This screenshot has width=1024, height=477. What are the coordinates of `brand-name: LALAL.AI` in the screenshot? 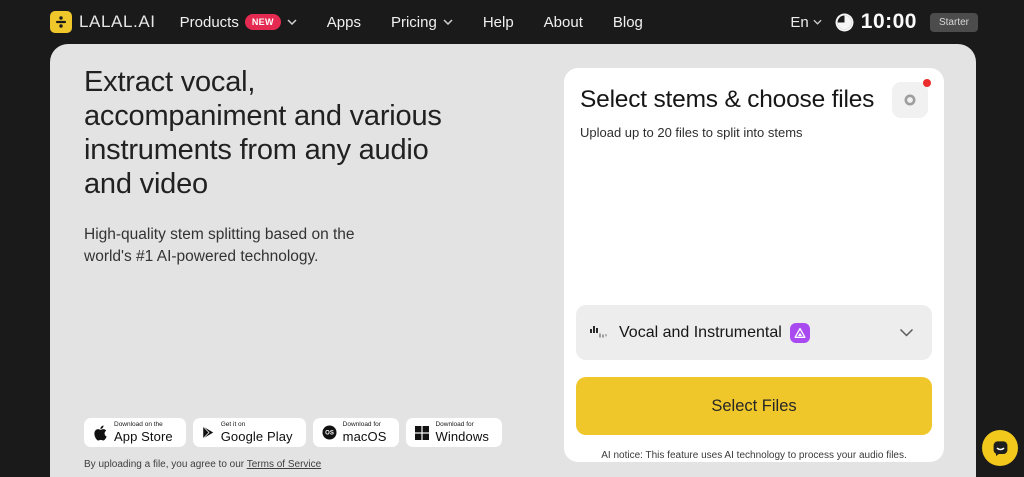 It's located at (117, 21).